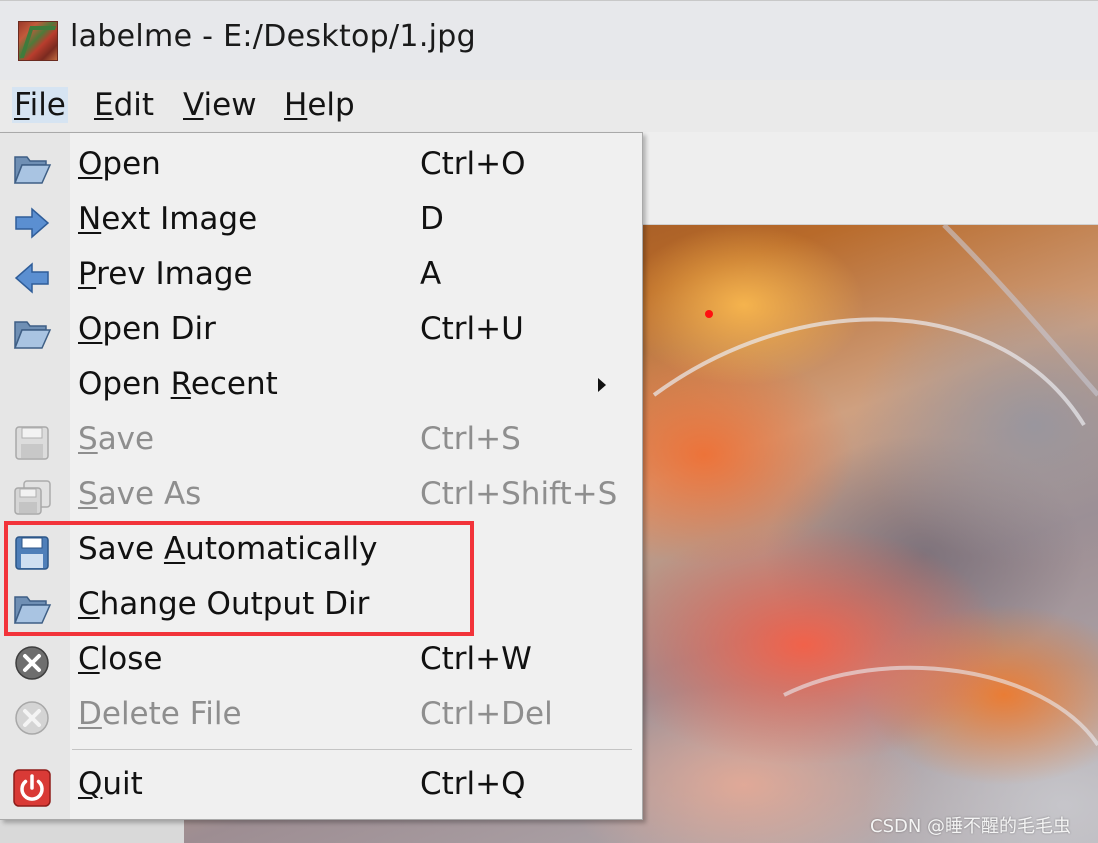  What do you see at coordinates (321, 387) in the screenshot?
I see `menu-item-open-recent: Open Recent` at bounding box center [321, 387].